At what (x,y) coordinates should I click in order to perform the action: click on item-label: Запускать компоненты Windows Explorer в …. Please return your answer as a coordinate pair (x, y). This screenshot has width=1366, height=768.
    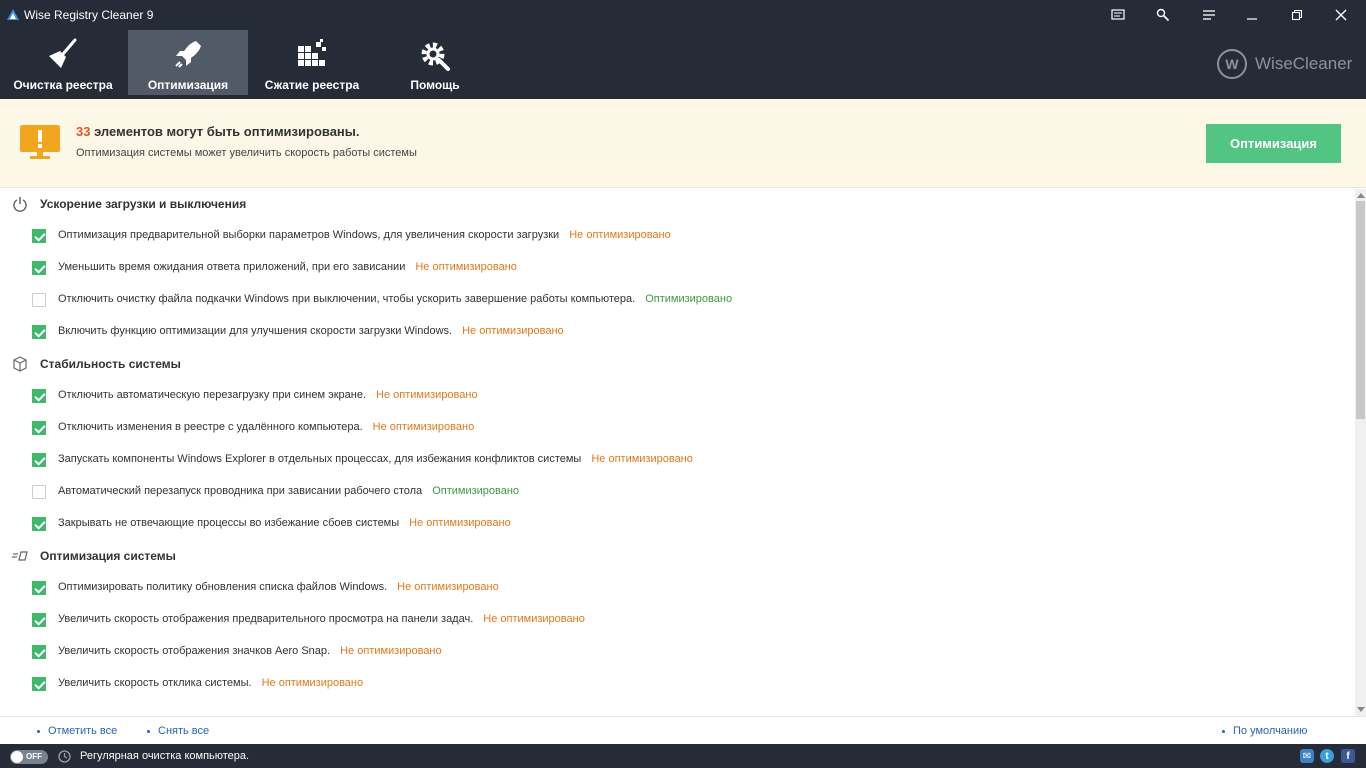
    Looking at the image, I should click on (320, 459).